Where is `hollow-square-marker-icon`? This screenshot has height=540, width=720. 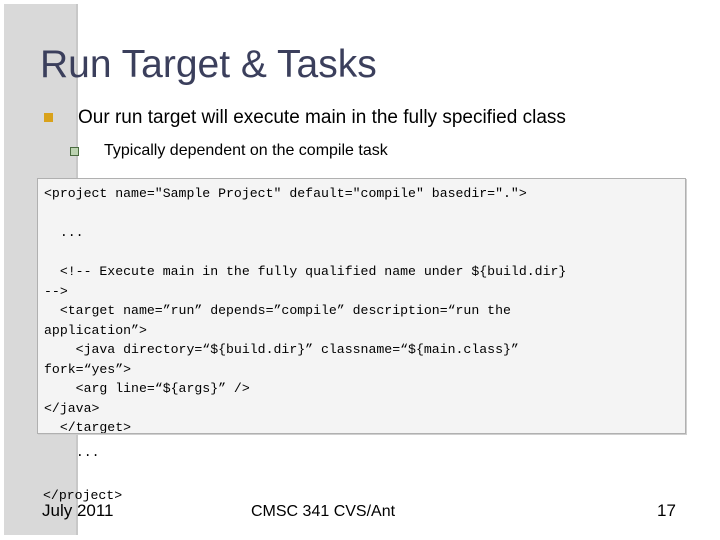 hollow-square-marker-icon is located at coordinates (74, 151).